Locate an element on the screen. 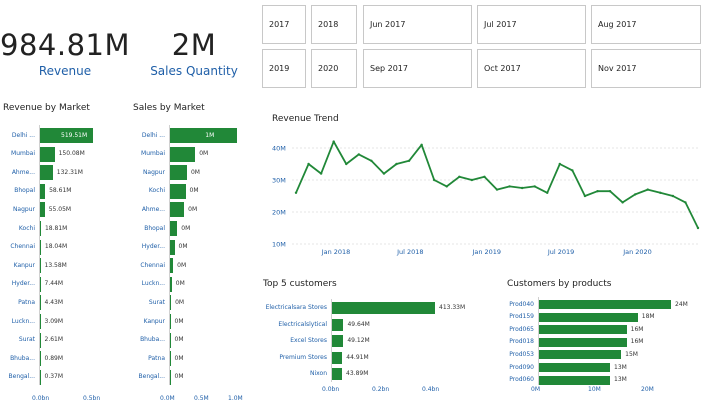 This screenshot has width=720, height=411. slicer-tile: 2017 is located at coordinates (284, 24).